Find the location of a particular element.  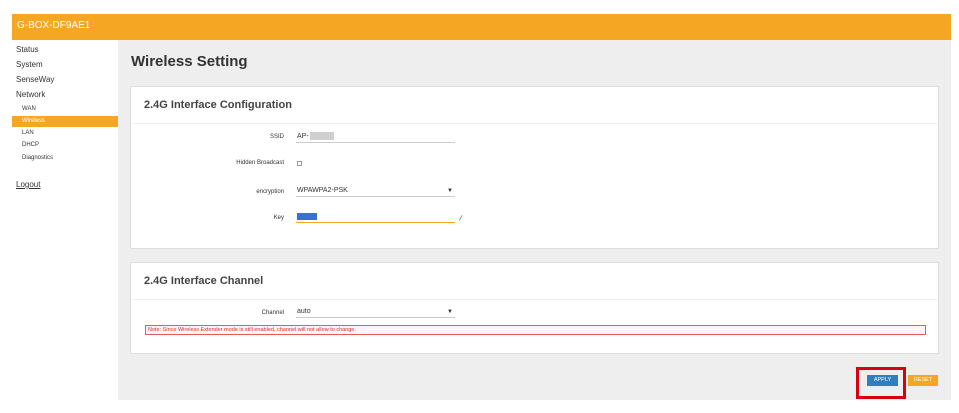

sidebar-item-network: Network is located at coordinates (30, 94).